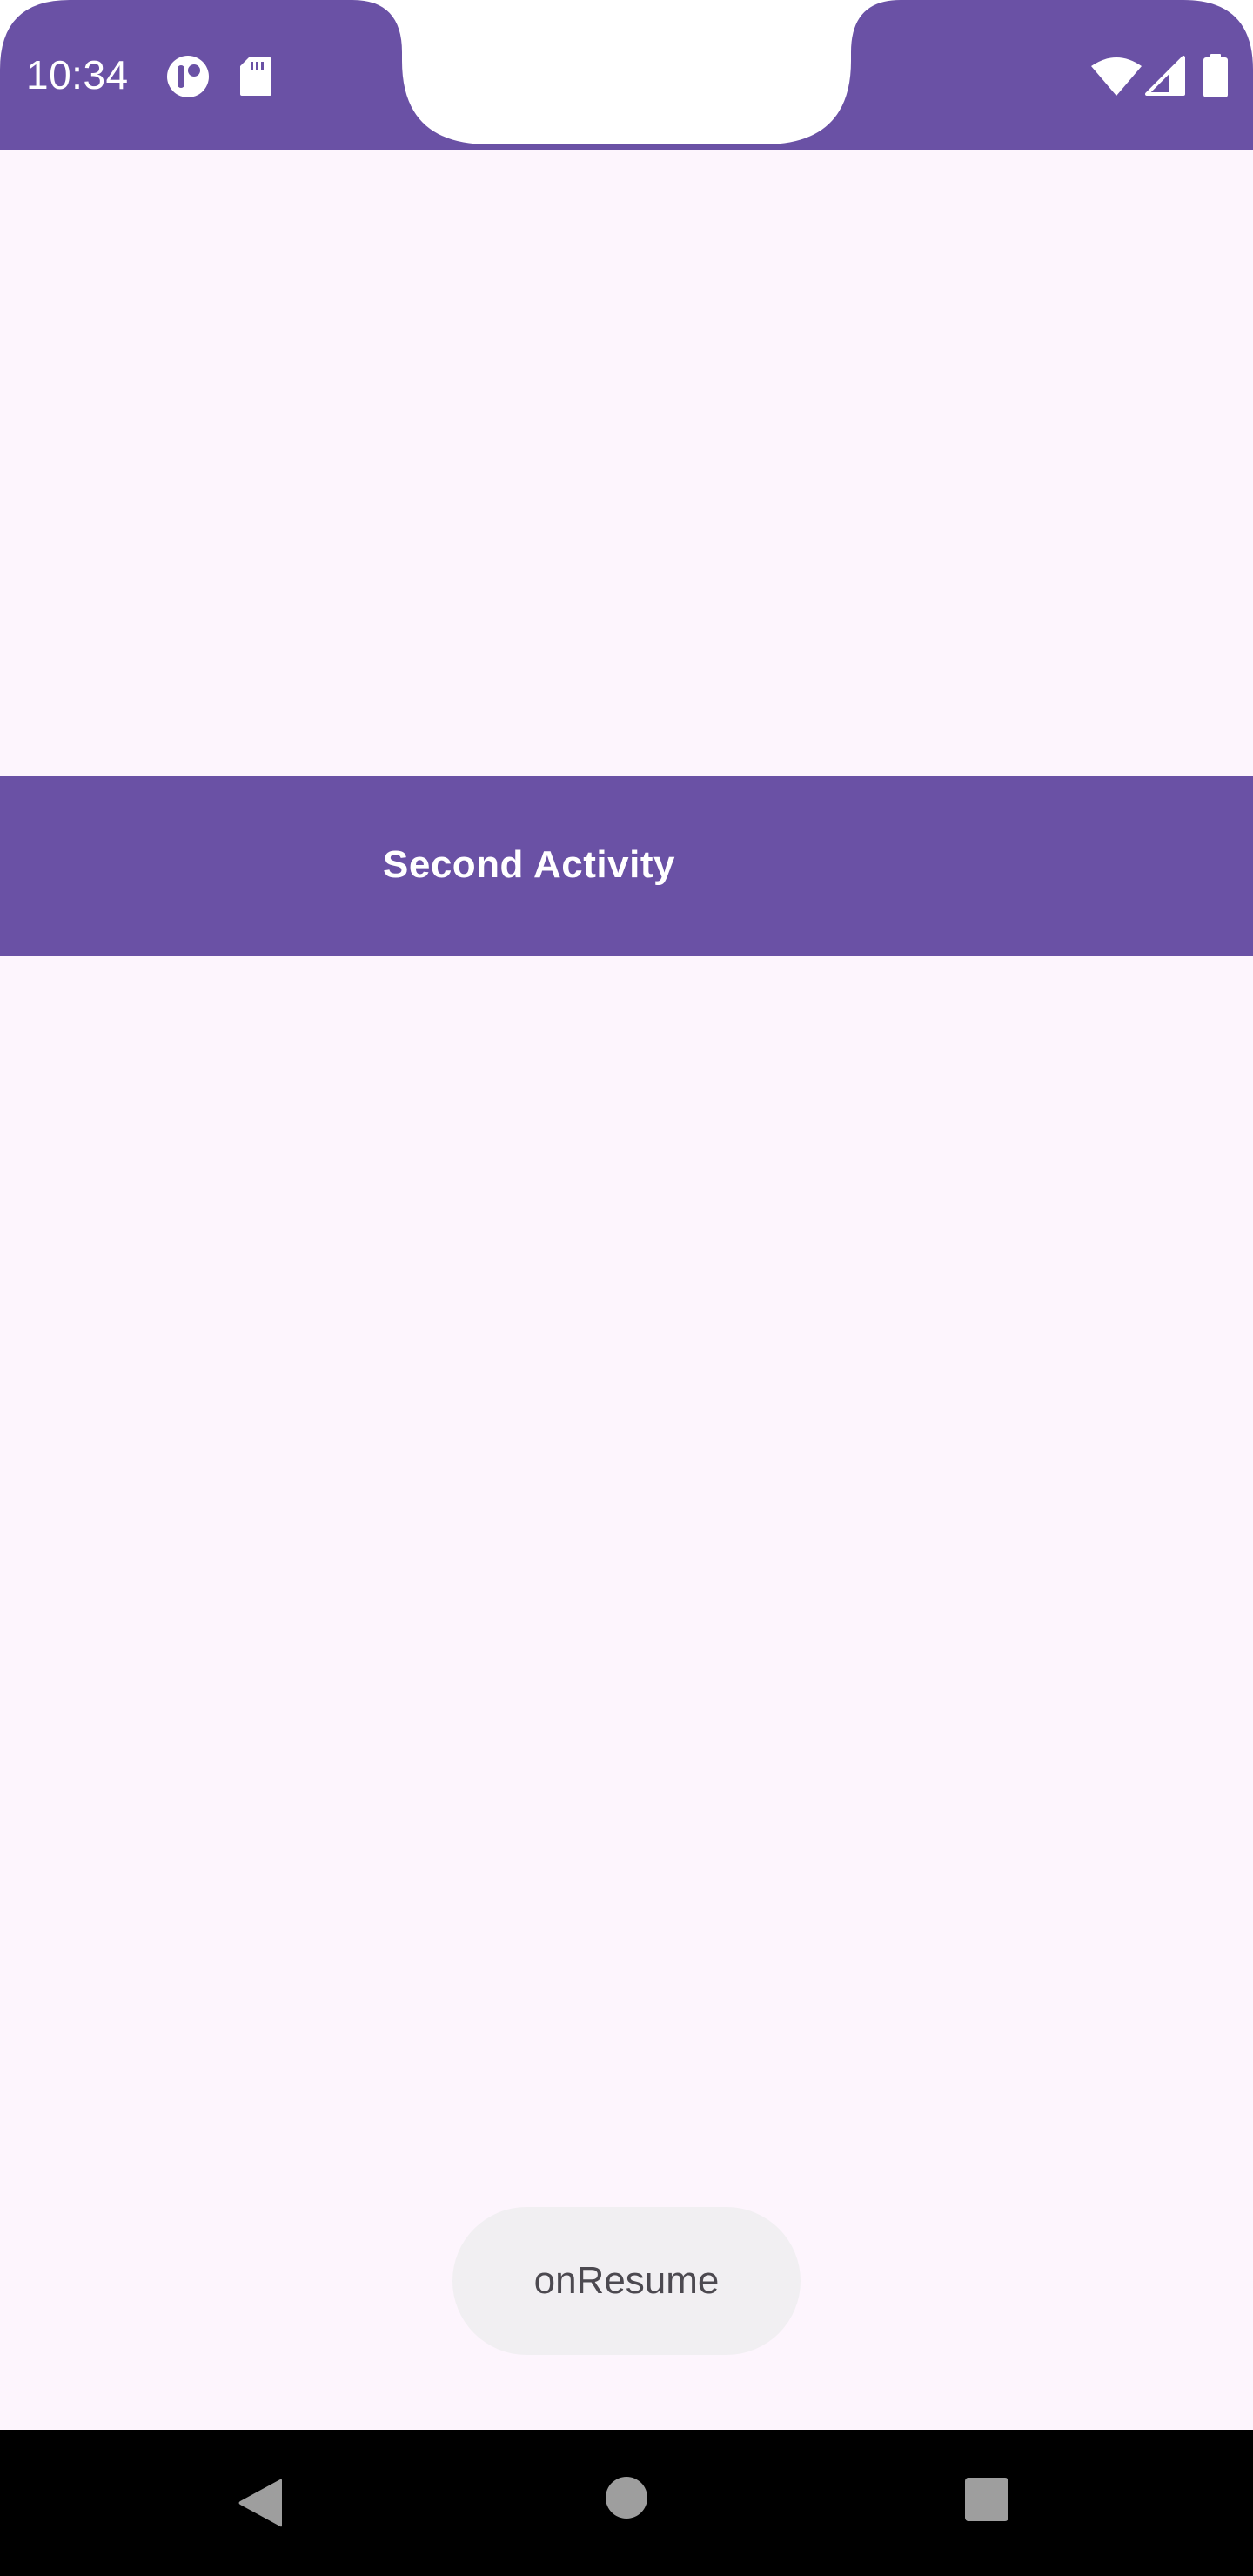 The height and width of the screenshot is (2576, 1253). What do you see at coordinates (529, 864) in the screenshot?
I see `activity-title: Second Activity` at bounding box center [529, 864].